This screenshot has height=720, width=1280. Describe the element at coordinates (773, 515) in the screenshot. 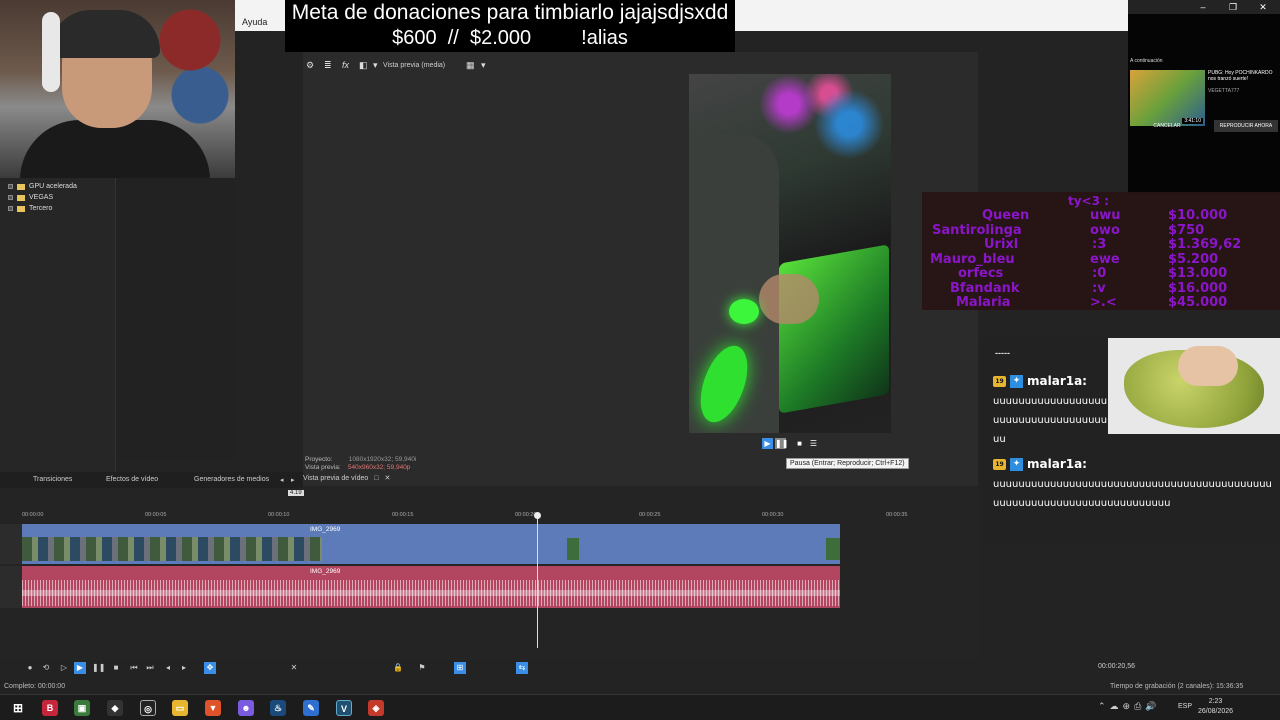

I see `tick-label: 00:00:30` at that location.